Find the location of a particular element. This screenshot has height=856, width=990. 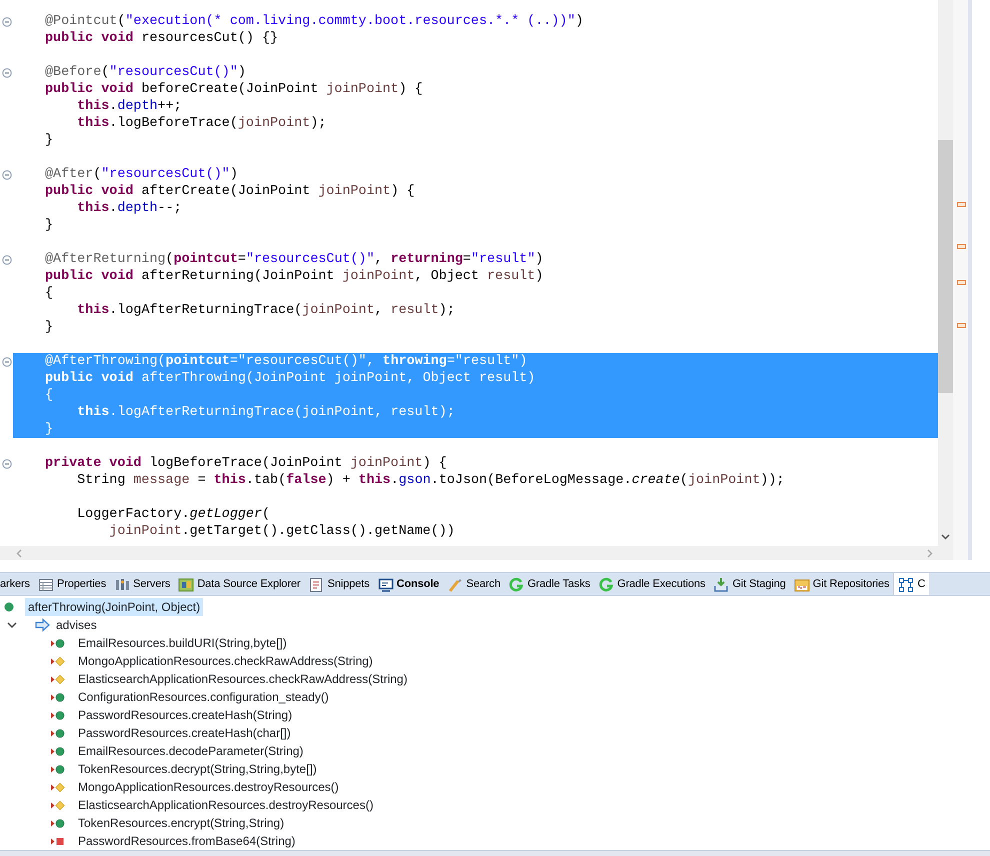

code-line: String message = this.tab(false) + this.gson.toJson(BeforeLogMessage.create(joinPoint)); is located at coordinates (431, 480).